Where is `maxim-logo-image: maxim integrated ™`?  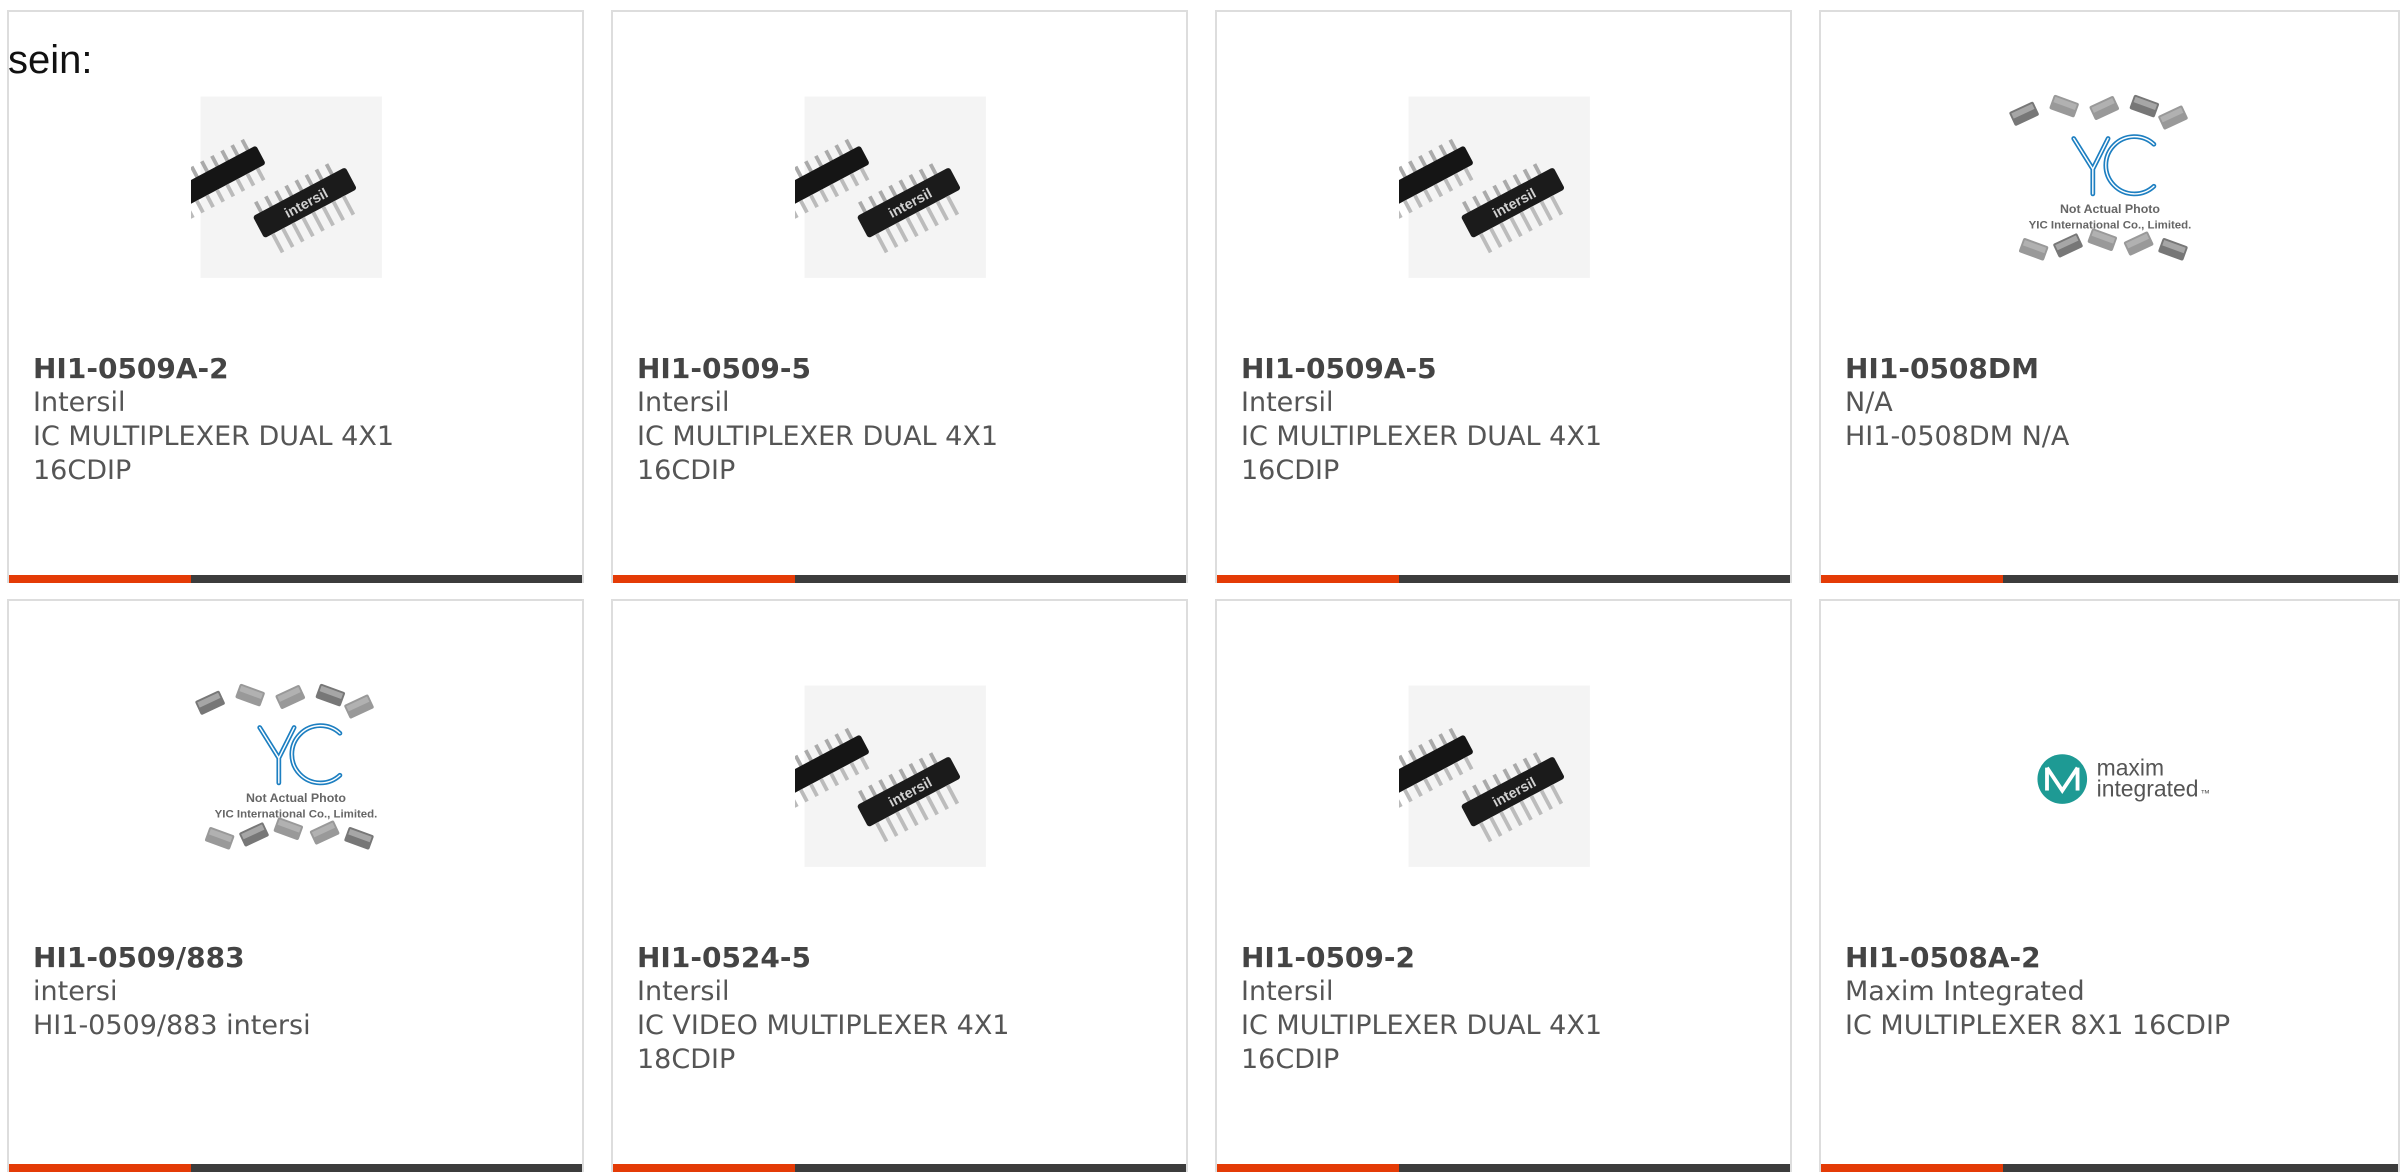
maxim-logo-image: maxim integrated ™ is located at coordinates (2110, 781).